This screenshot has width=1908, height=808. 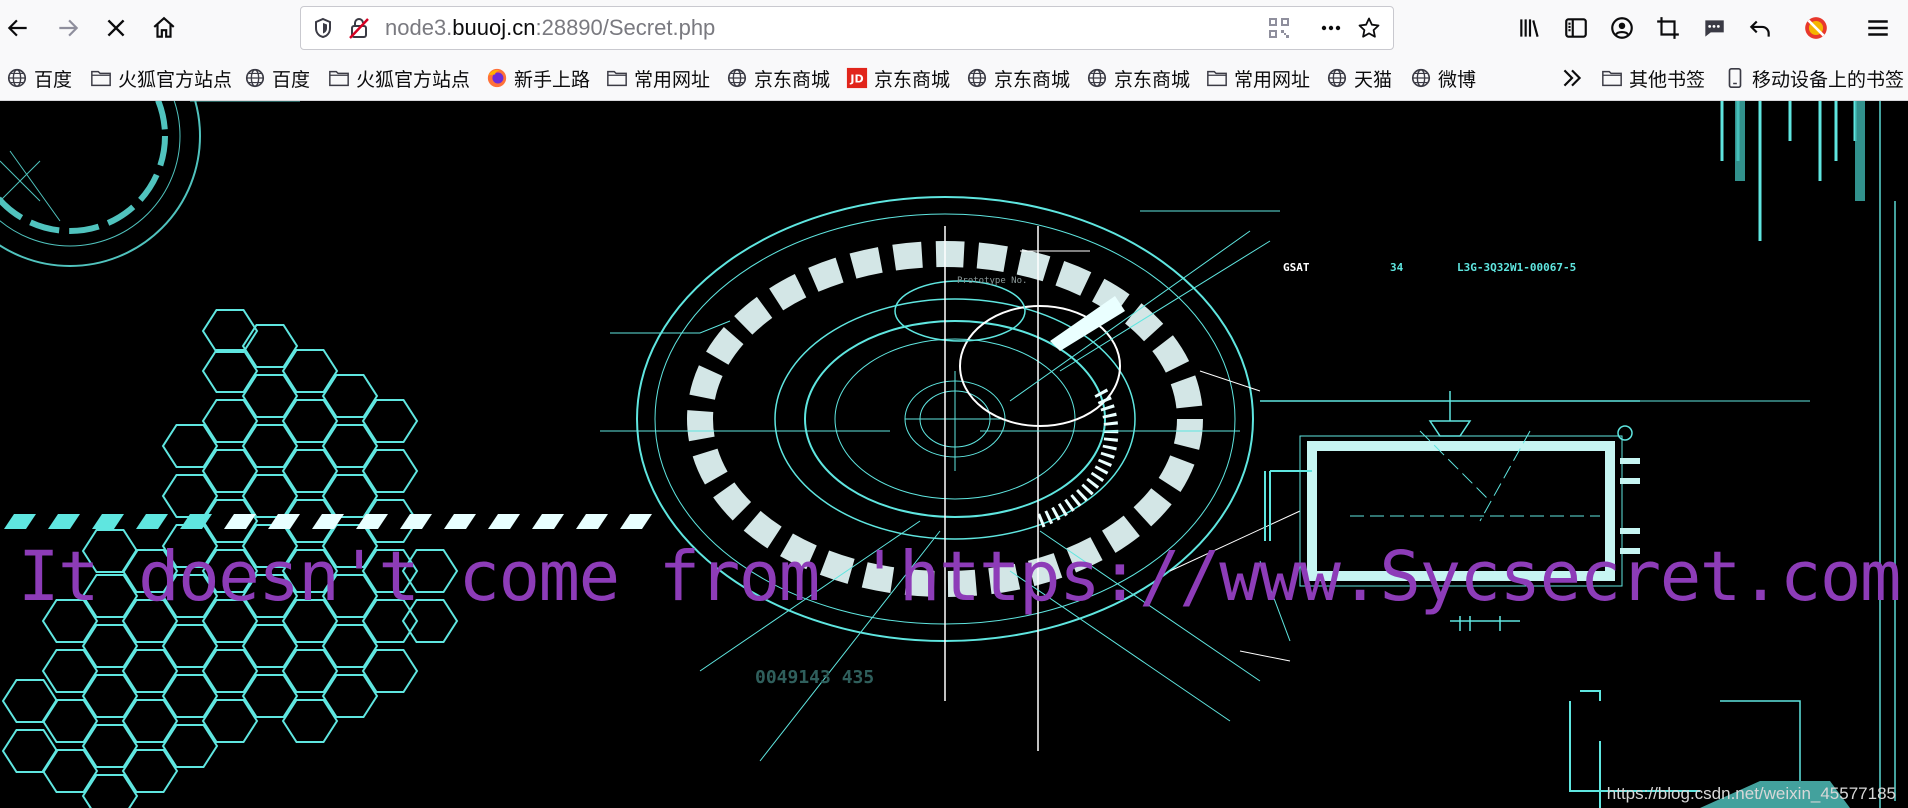 I want to click on crop-icon, so click(x=1668, y=28).